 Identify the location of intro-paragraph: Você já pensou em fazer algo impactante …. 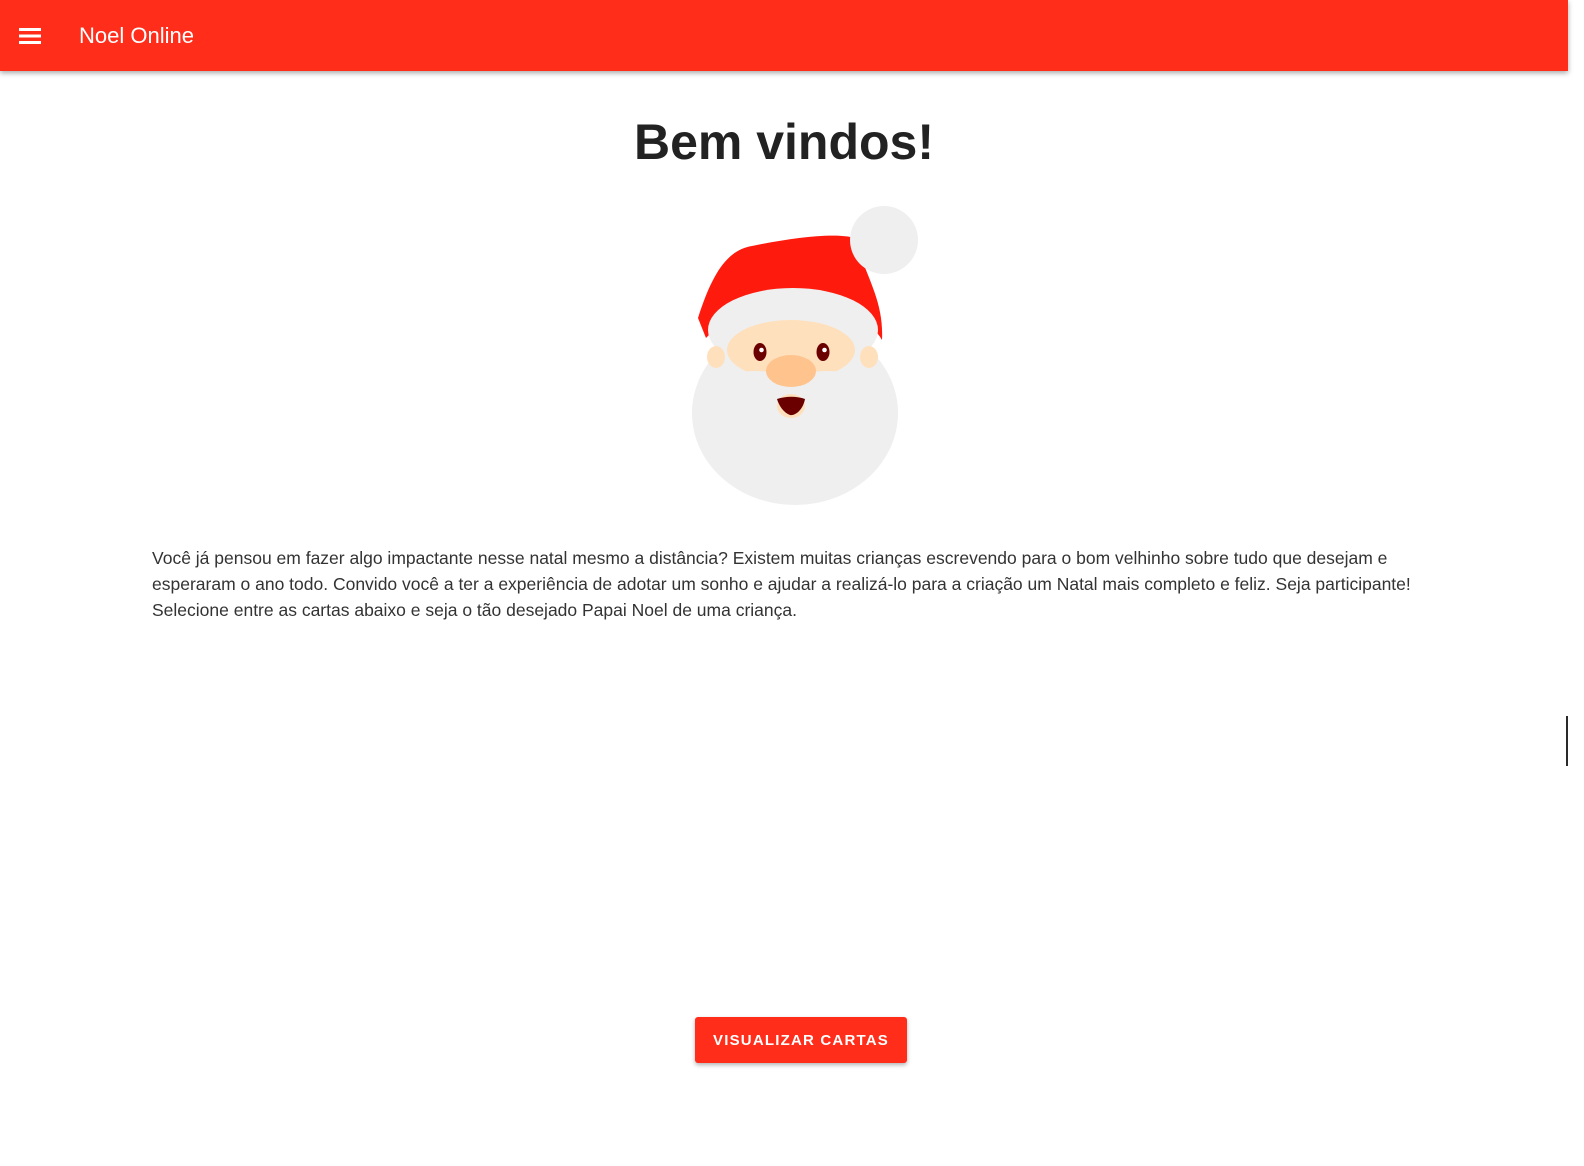
(781, 584).